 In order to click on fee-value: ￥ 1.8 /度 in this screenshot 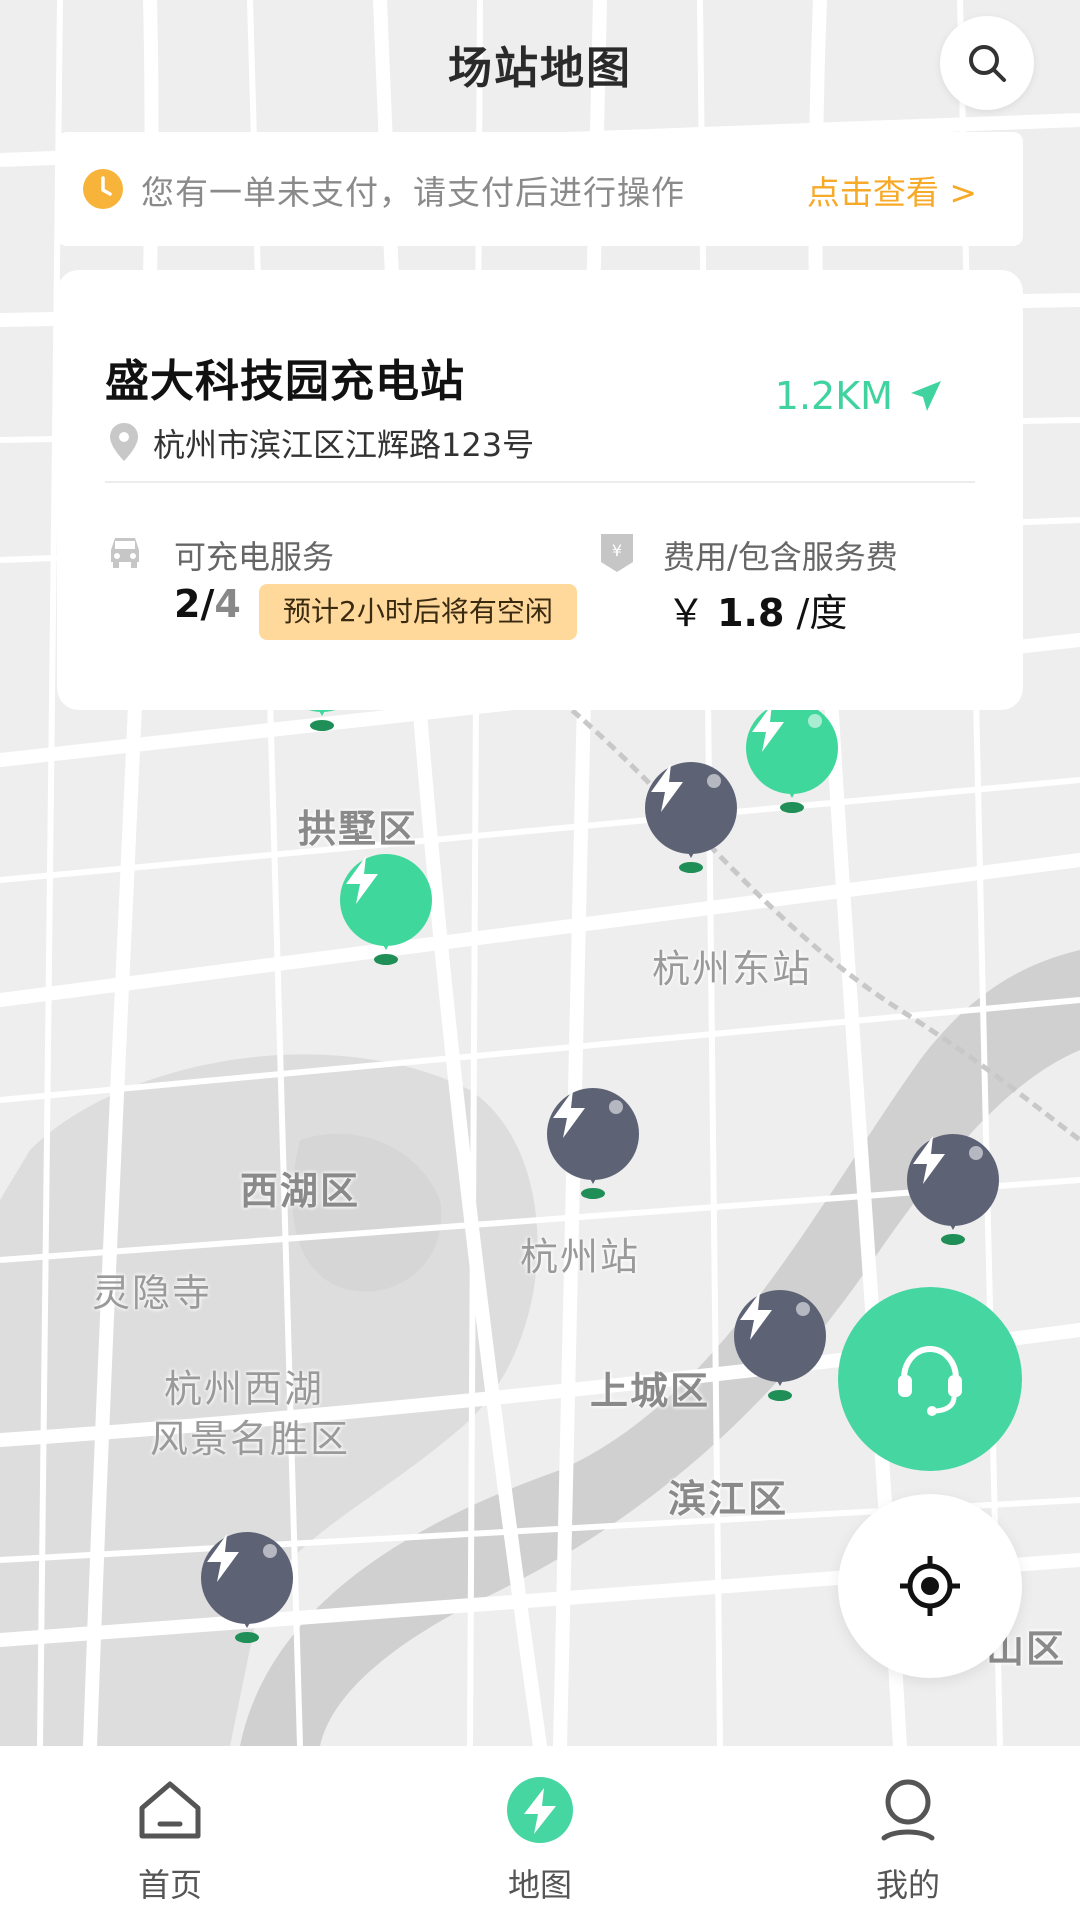, I will do `click(757, 609)`.